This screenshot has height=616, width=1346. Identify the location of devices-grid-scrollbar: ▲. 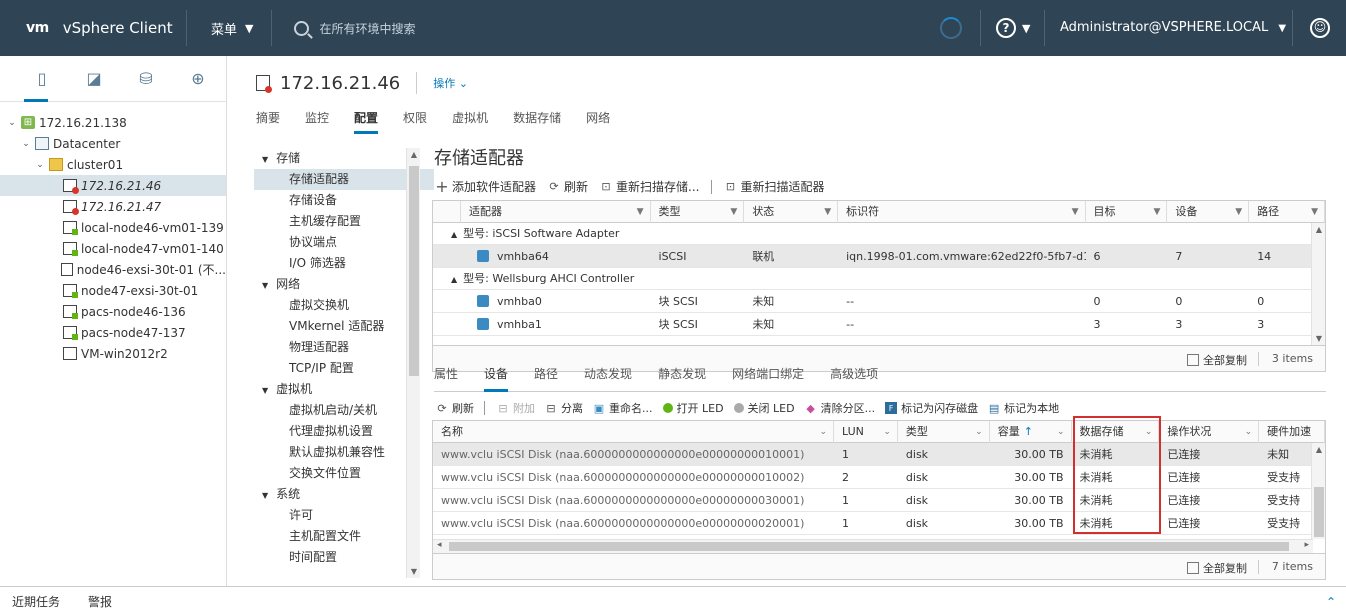
(1318, 491).